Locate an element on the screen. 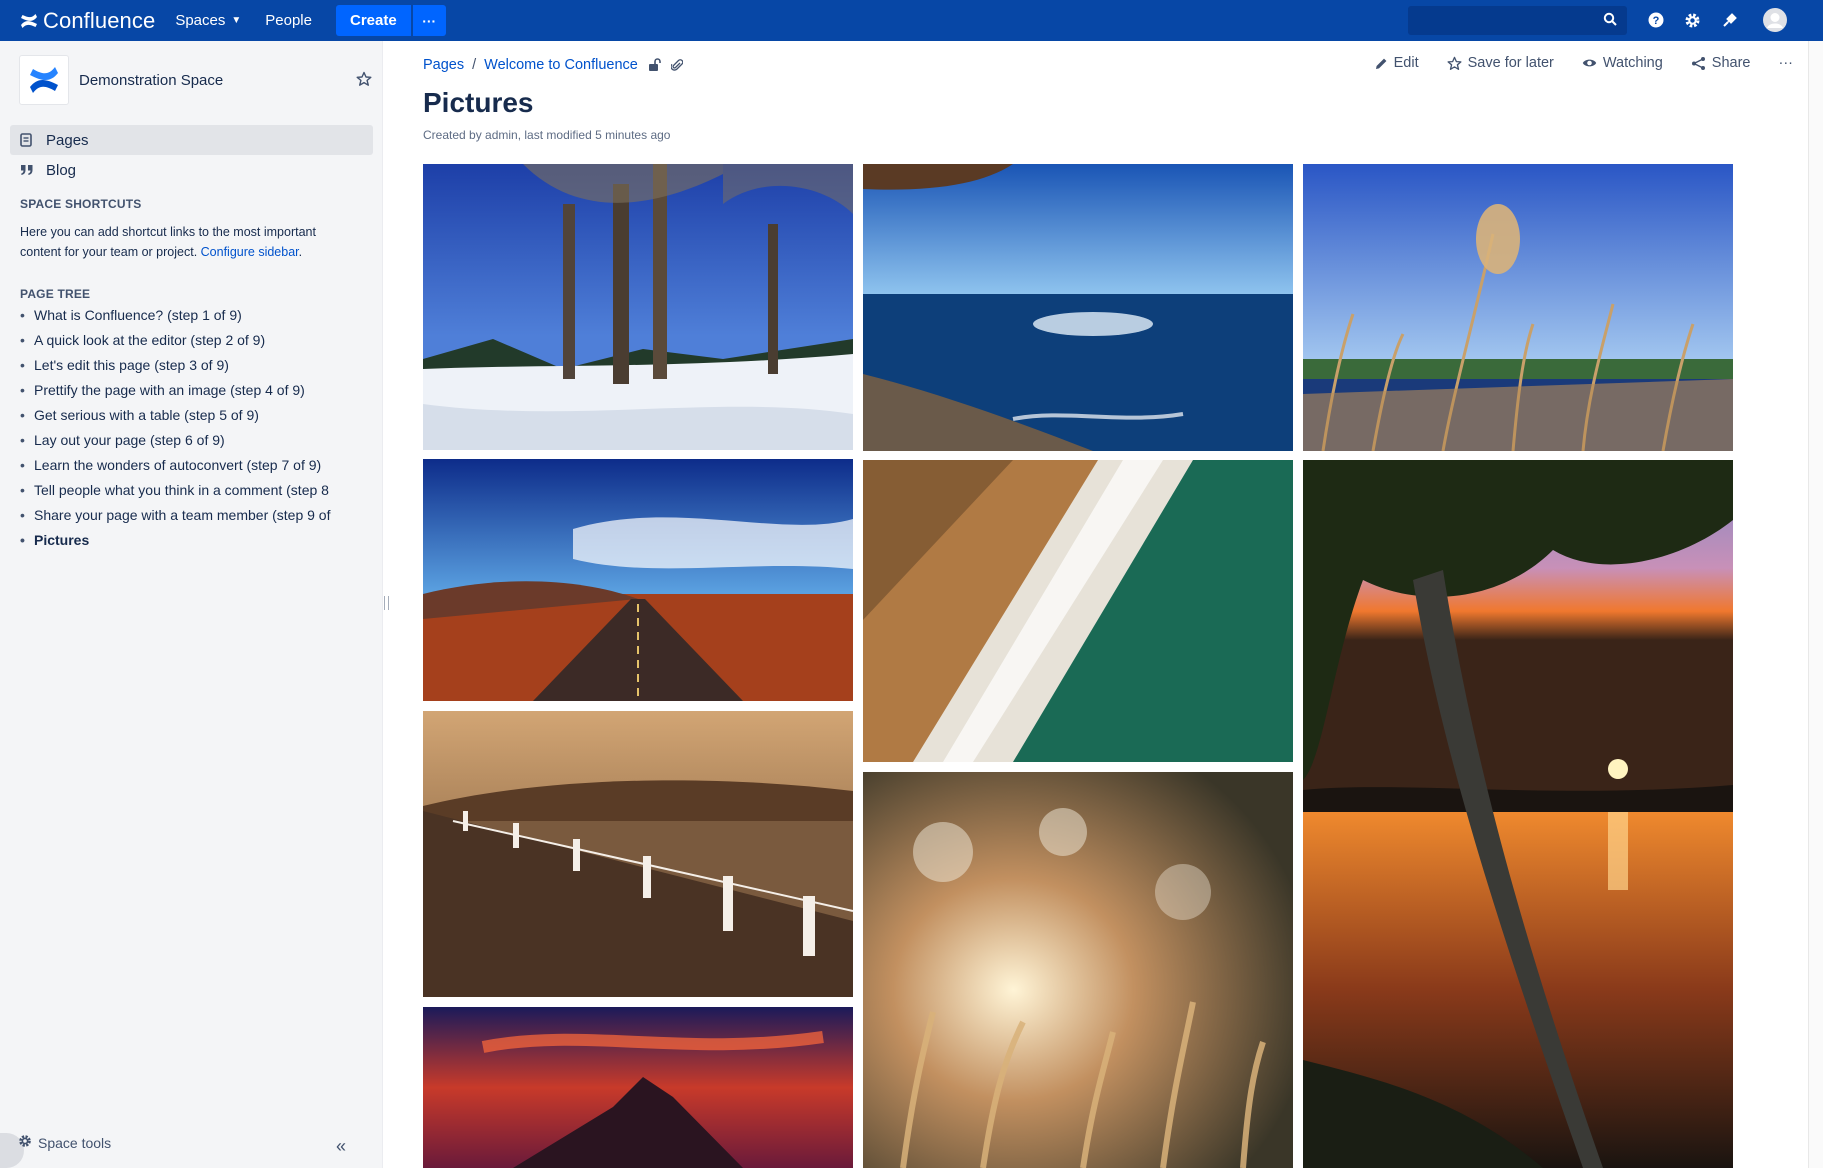 The height and width of the screenshot is (1168, 1823). settings-icon is located at coordinates (1692, 20).